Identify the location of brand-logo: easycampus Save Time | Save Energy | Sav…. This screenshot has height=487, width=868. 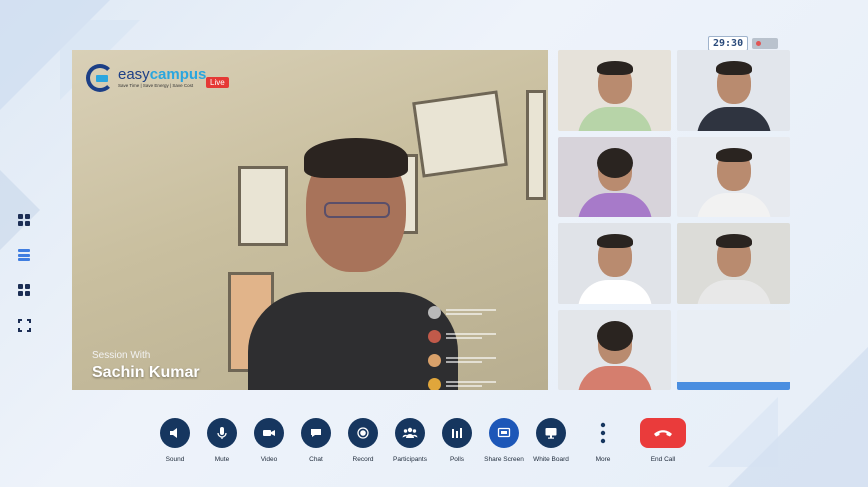
(146, 78).